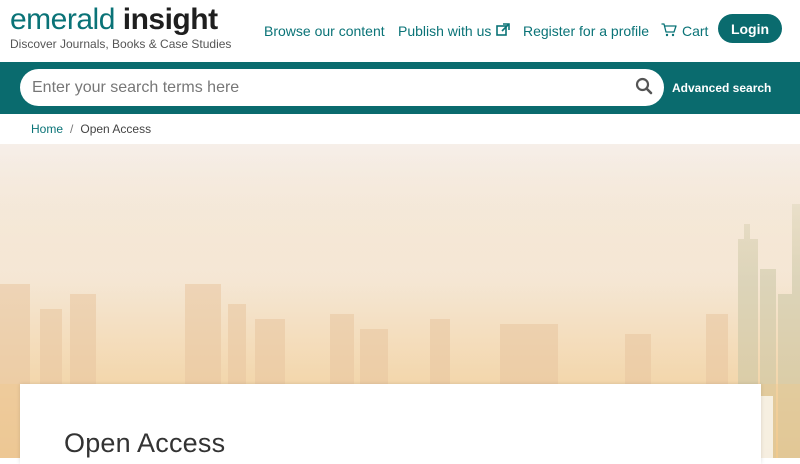 This screenshot has width=800, height=464. Describe the element at coordinates (116, 129) in the screenshot. I see `breadcrumb-current: Open Access` at that location.